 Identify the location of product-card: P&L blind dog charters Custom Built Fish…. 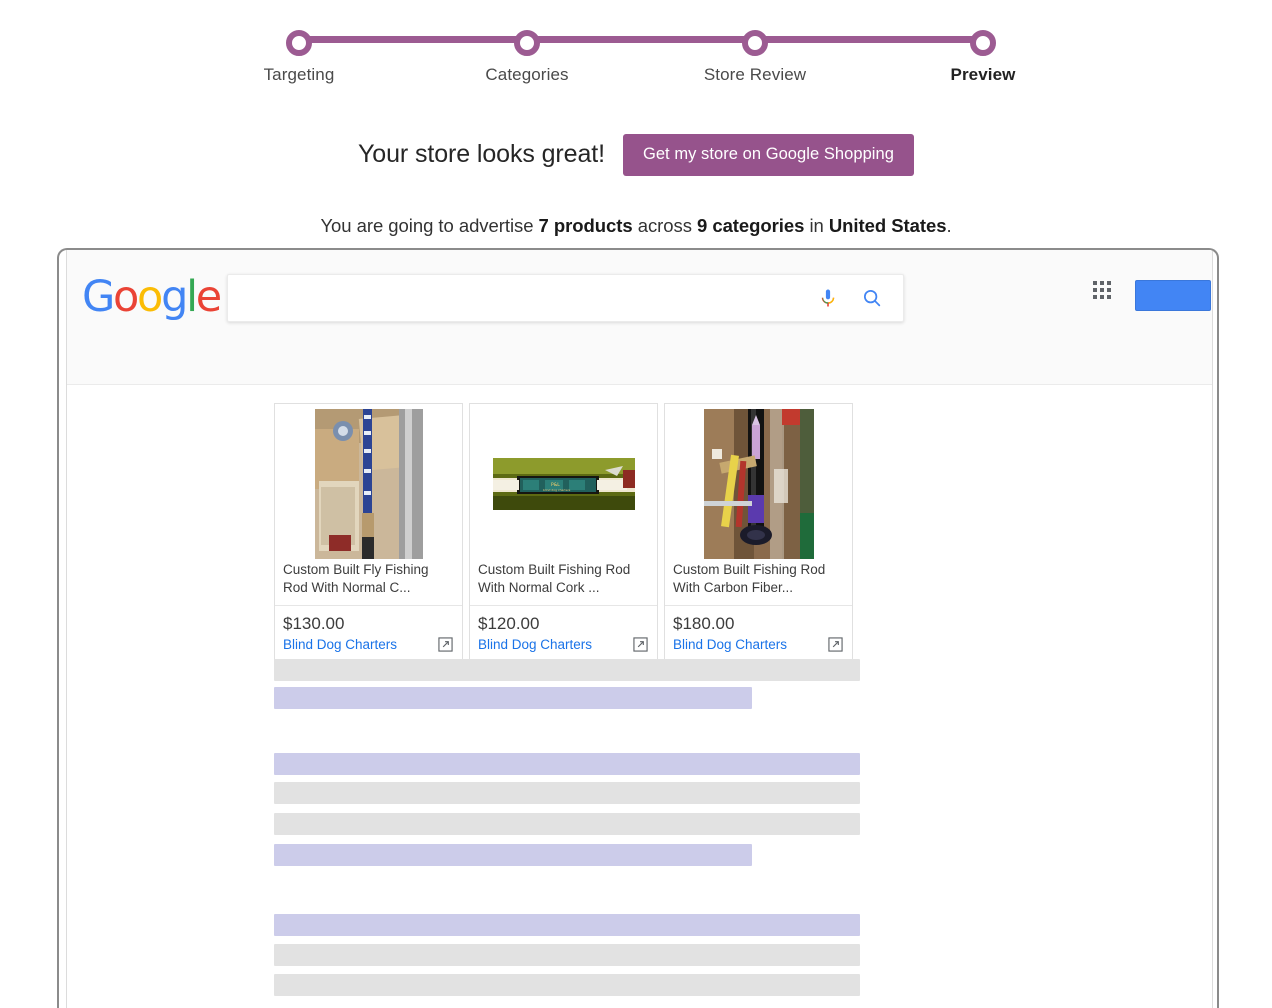
(563, 534).